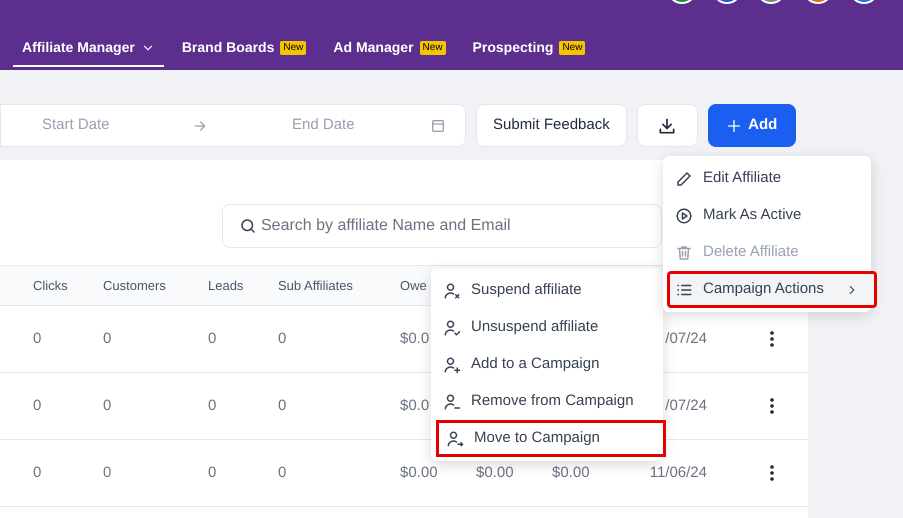 The height and width of the screenshot is (518, 903). I want to click on menu-item: Add to a Campaign, so click(547, 364).